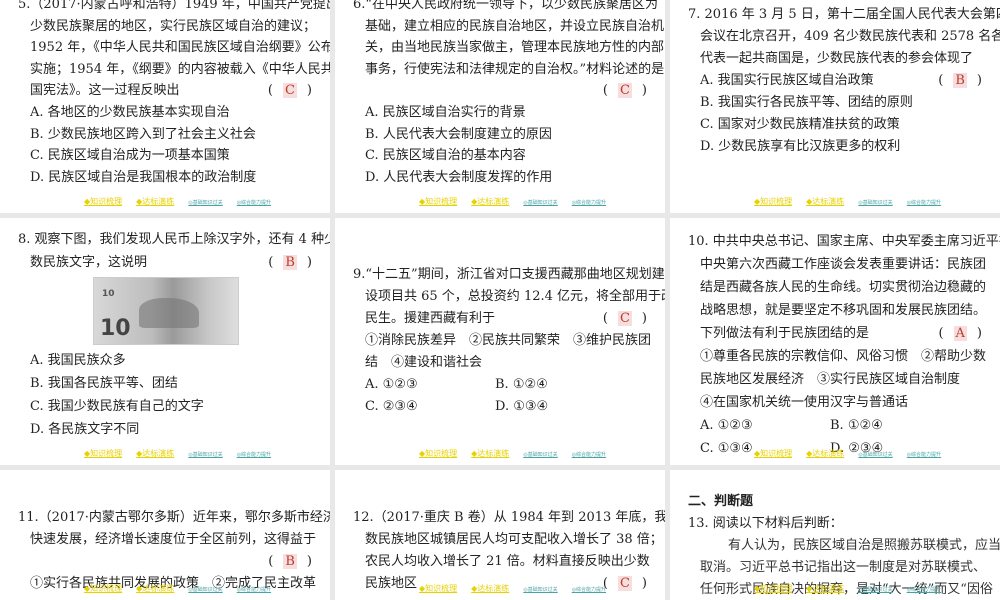  Describe the element at coordinates (500, 70) in the screenshot. I see `text-line: 事务，行使宪法和法律规定的自治权。”材料论述的是` at that location.